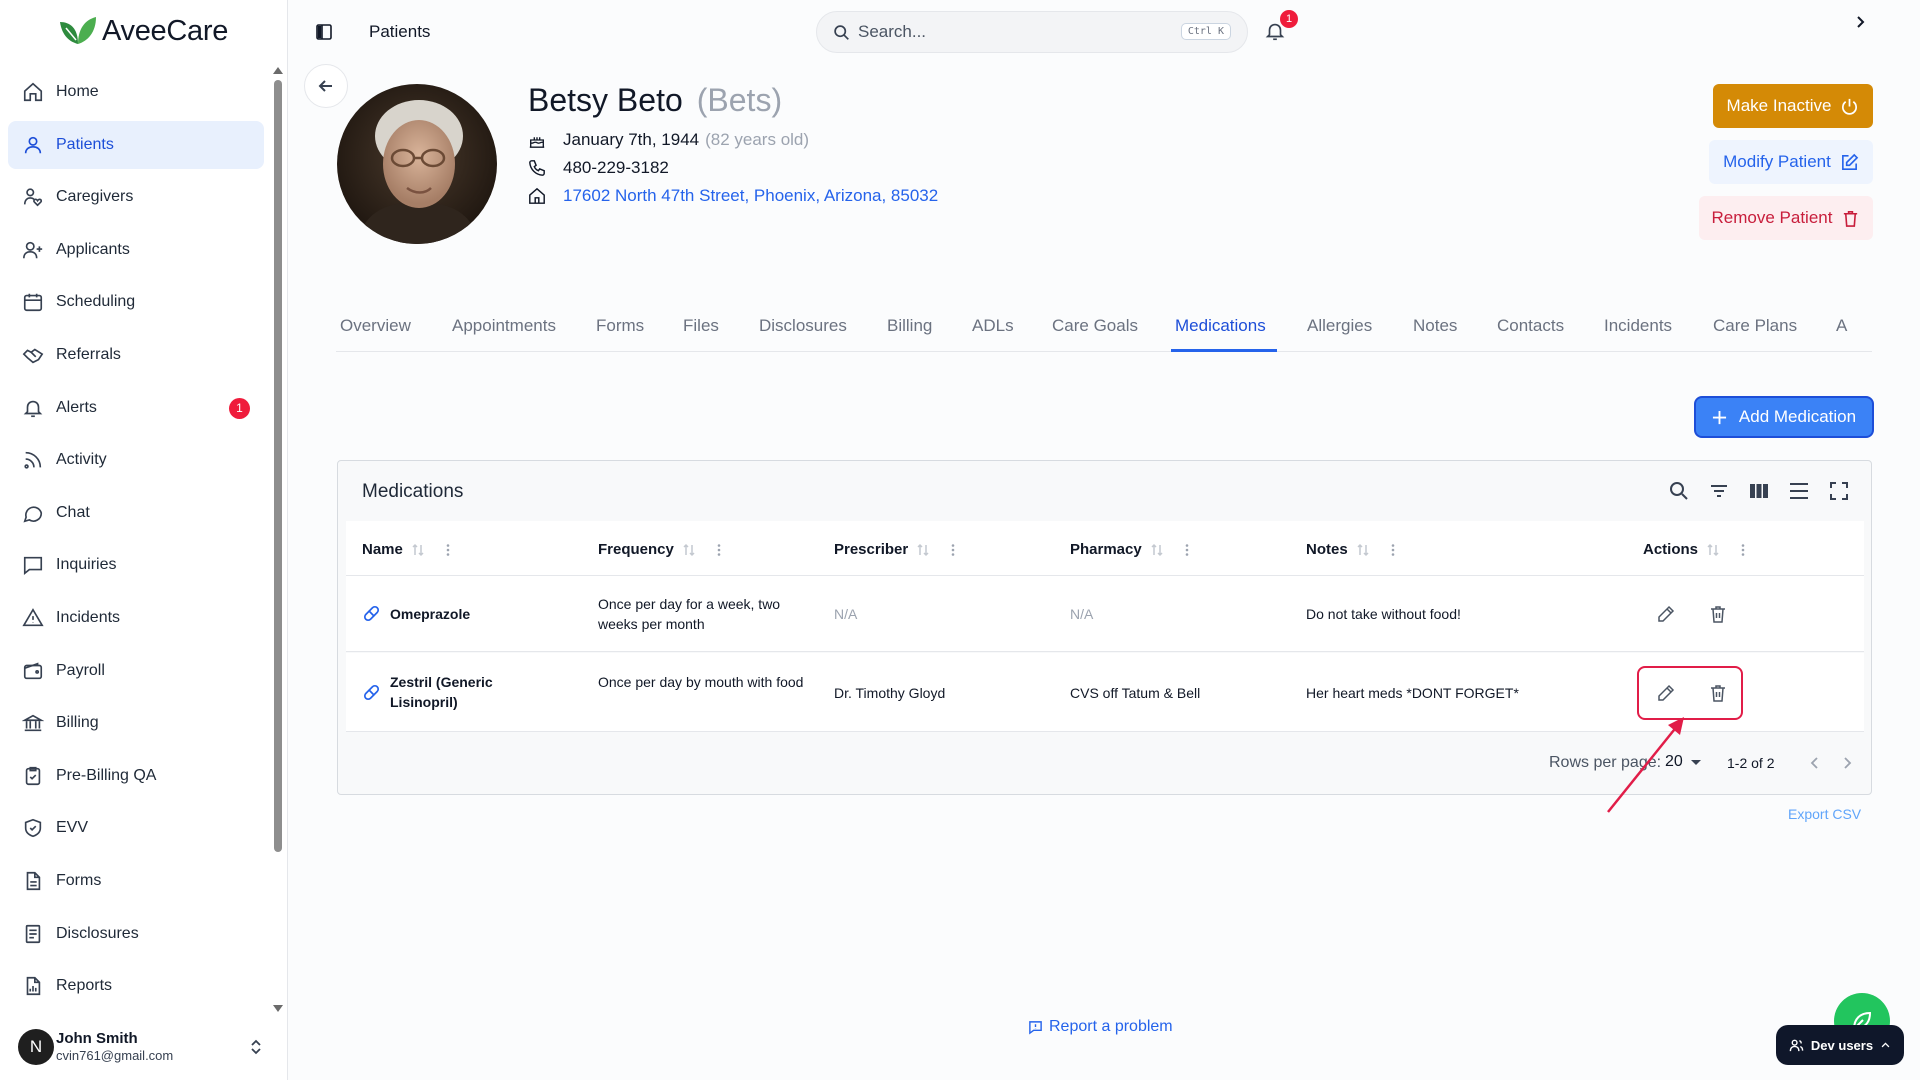 Image resolution: width=1920 pixels, height=1080 pixels. I want to click on table-toolbar, so click(1759, 491).